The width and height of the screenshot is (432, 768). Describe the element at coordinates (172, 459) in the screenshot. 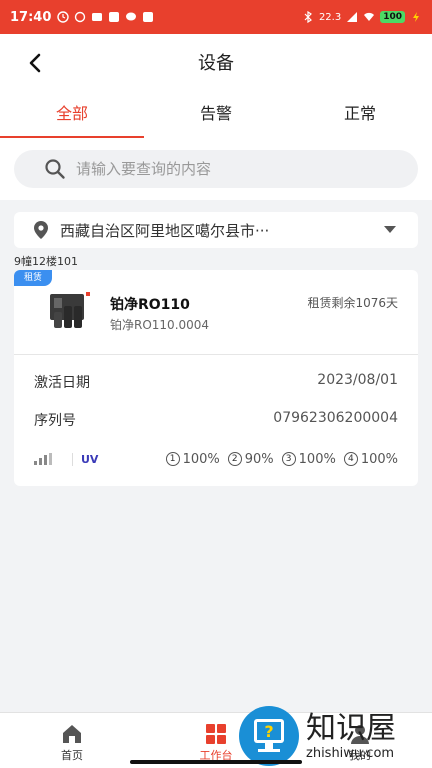

I see `filter-number: 1` at that location.